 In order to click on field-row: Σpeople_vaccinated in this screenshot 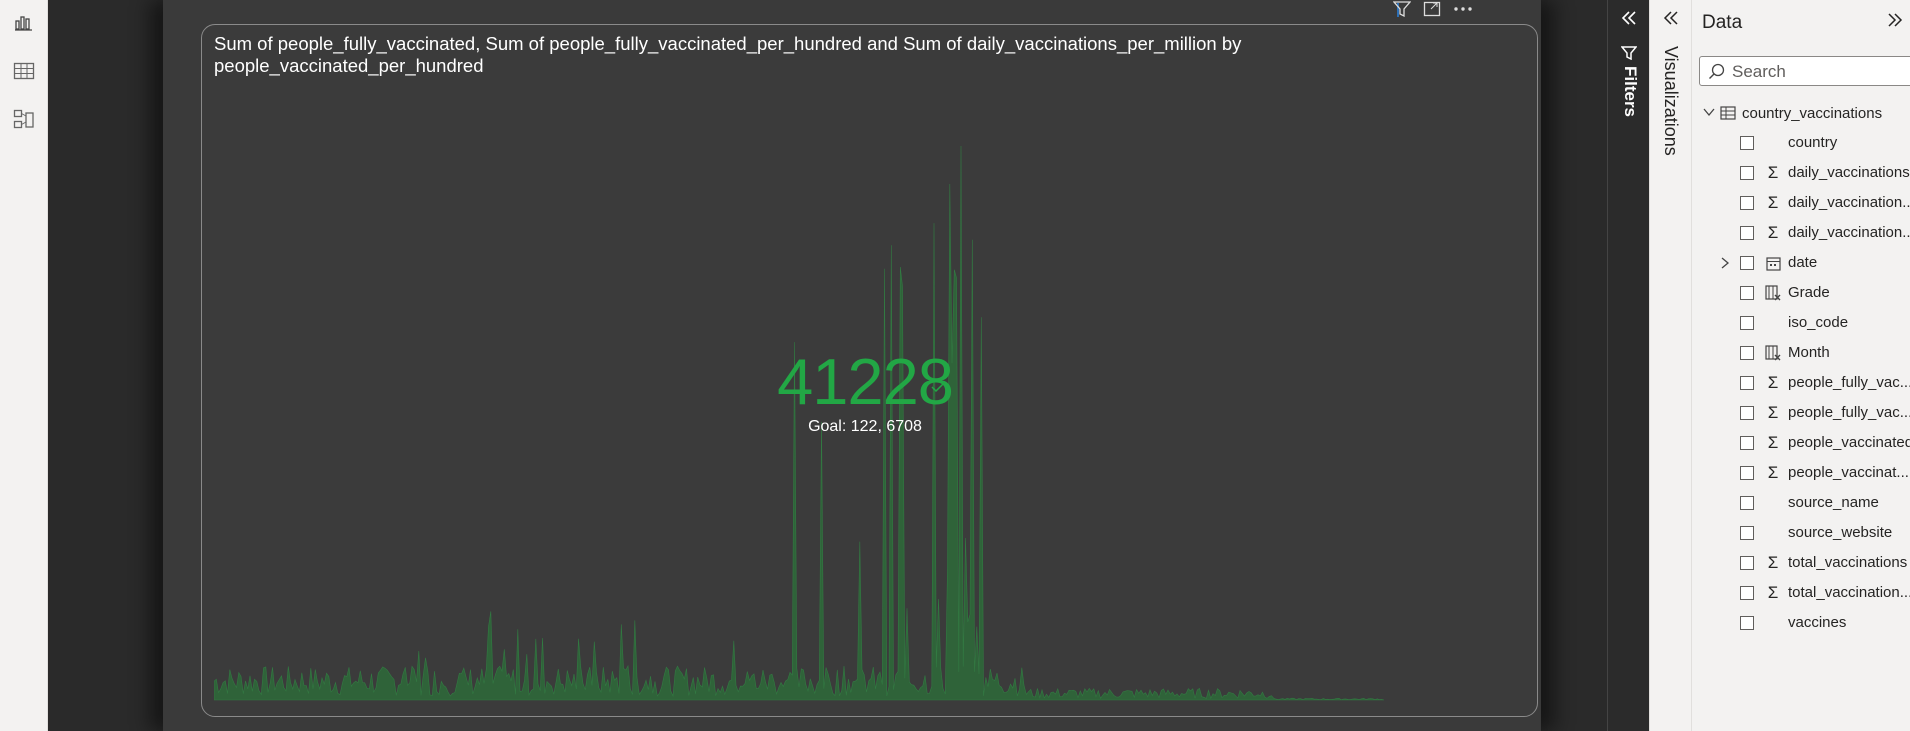, I will do `click(1801, 443)`.